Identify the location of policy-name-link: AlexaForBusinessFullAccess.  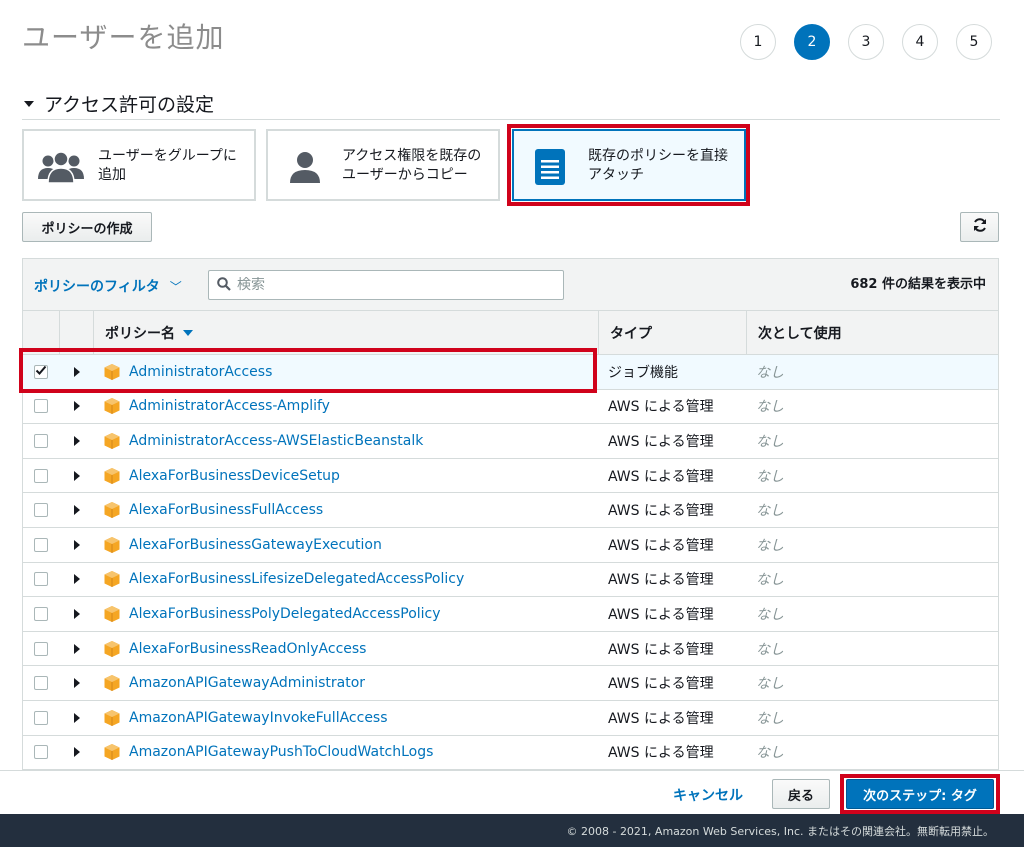
(226, 510).